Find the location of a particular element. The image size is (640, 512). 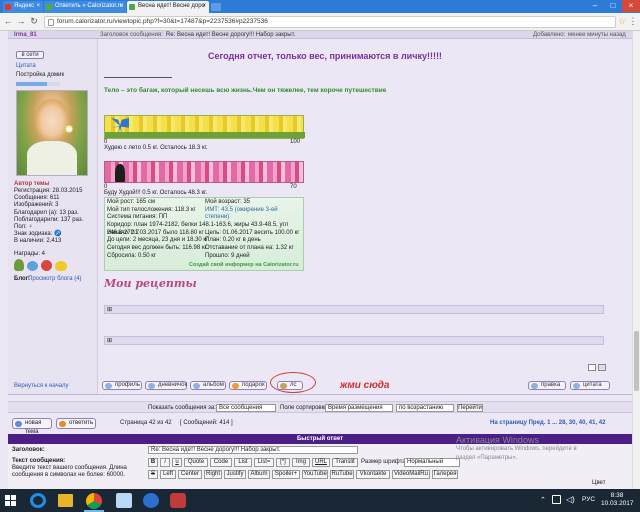

informer-cell: План: 0.20 кг в день is located at coordinates (233, 240).